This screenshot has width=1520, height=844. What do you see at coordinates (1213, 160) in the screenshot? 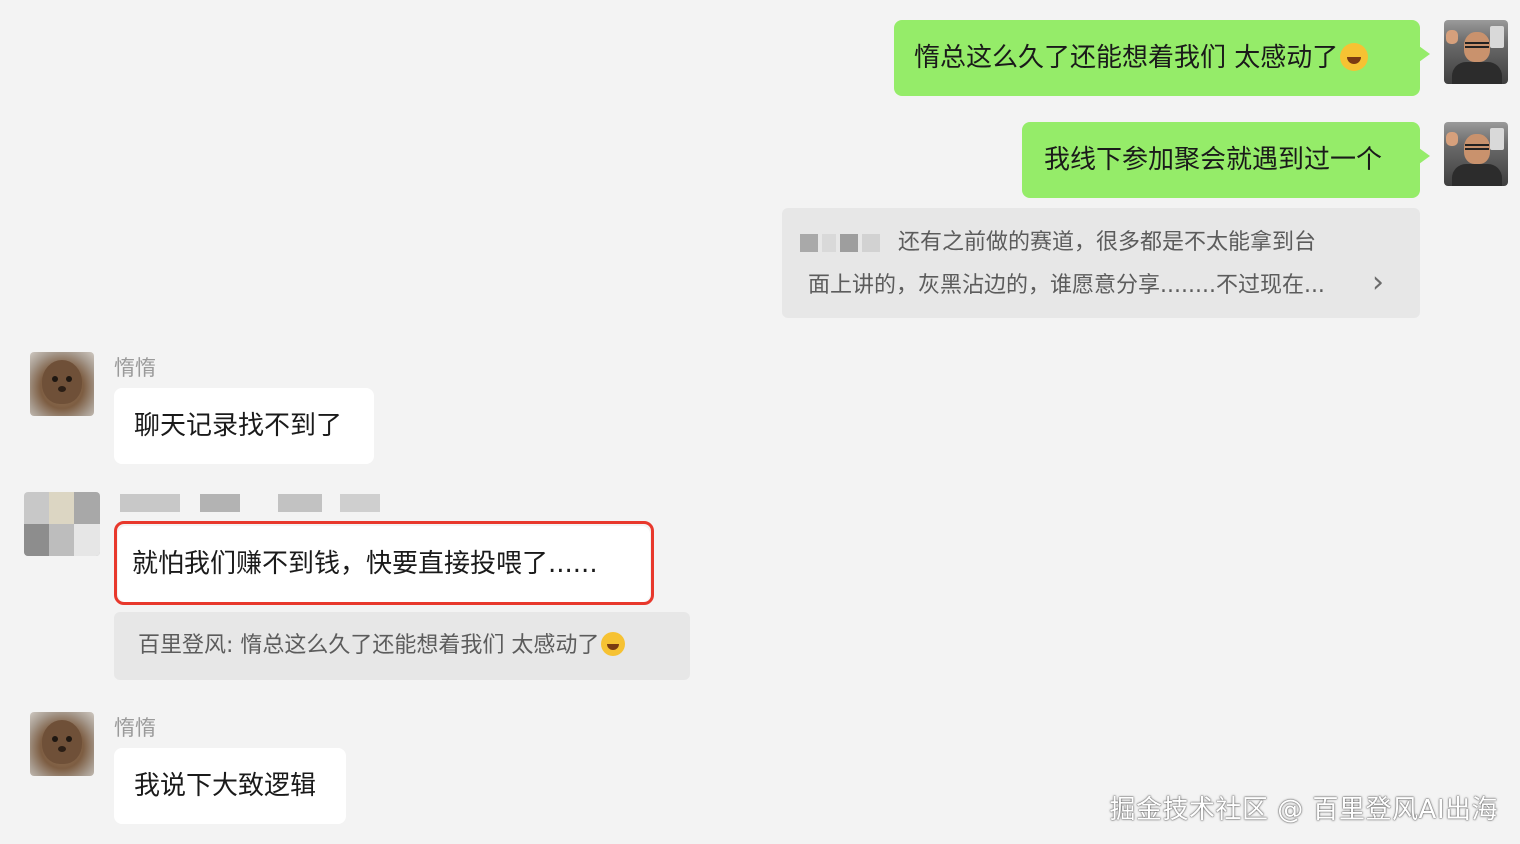
I see `message-text: 我线下参加聚会就遇到过一个` at bounding box center [1213, 160].